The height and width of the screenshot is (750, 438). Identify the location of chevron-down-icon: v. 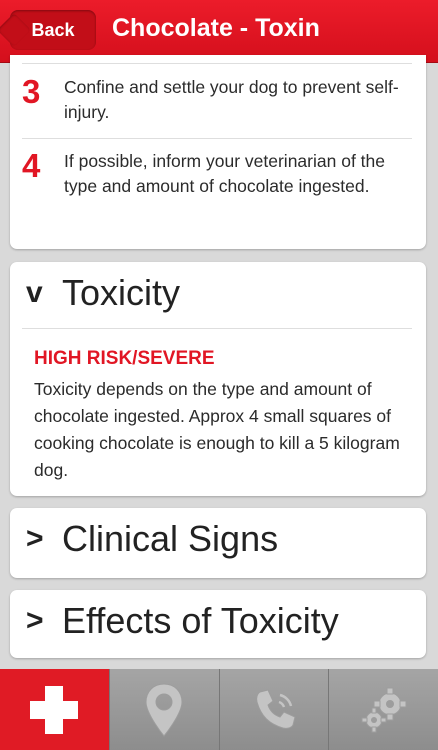
(34, 292).